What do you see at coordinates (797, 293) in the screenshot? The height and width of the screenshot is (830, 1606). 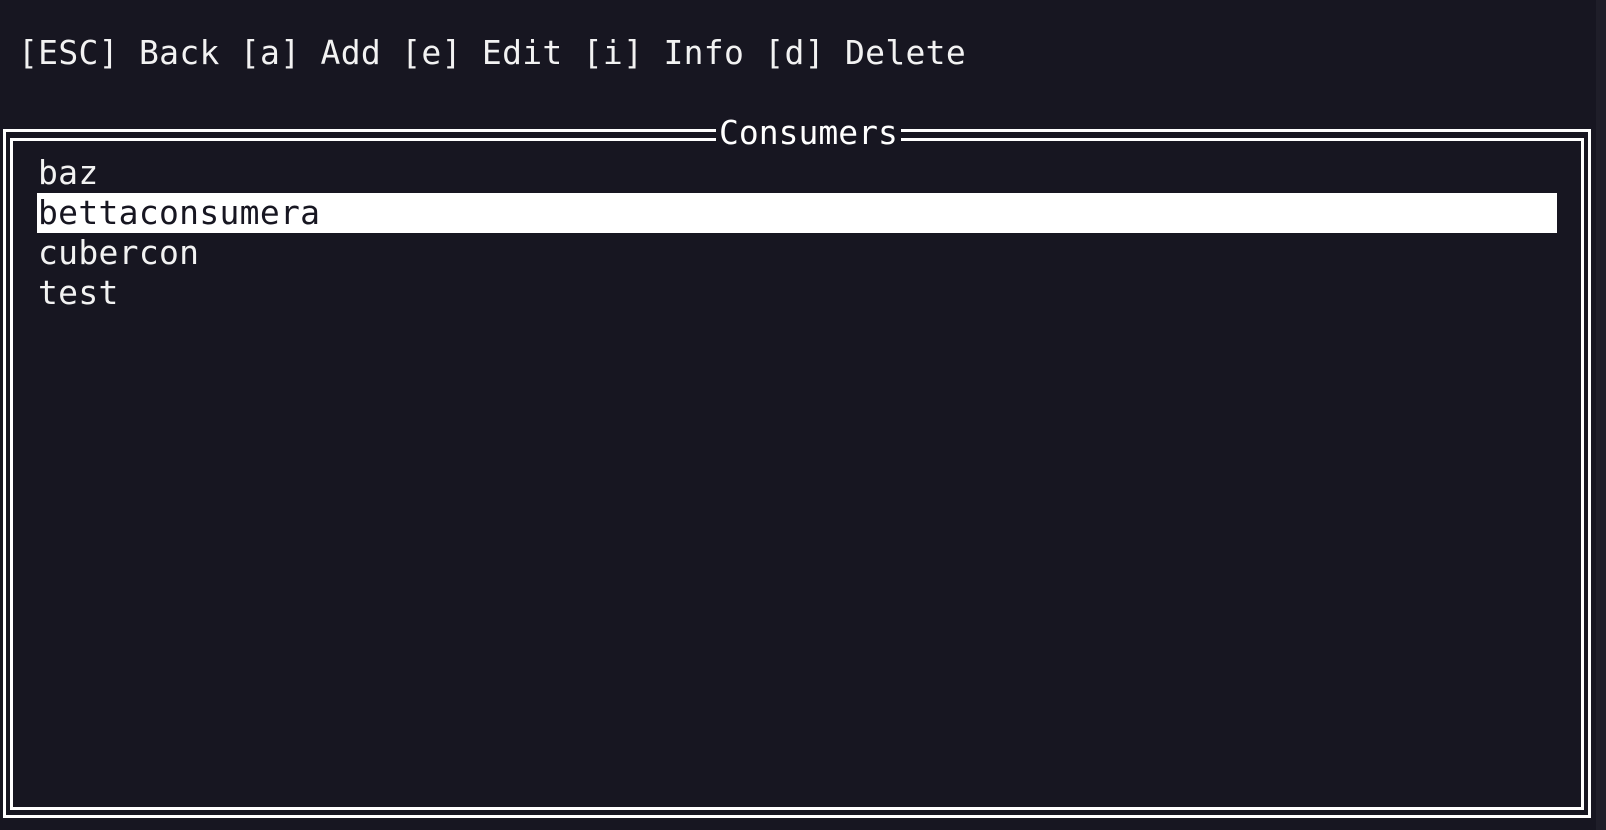 I see `list-item-test: test` at bounding box center [797, 293].